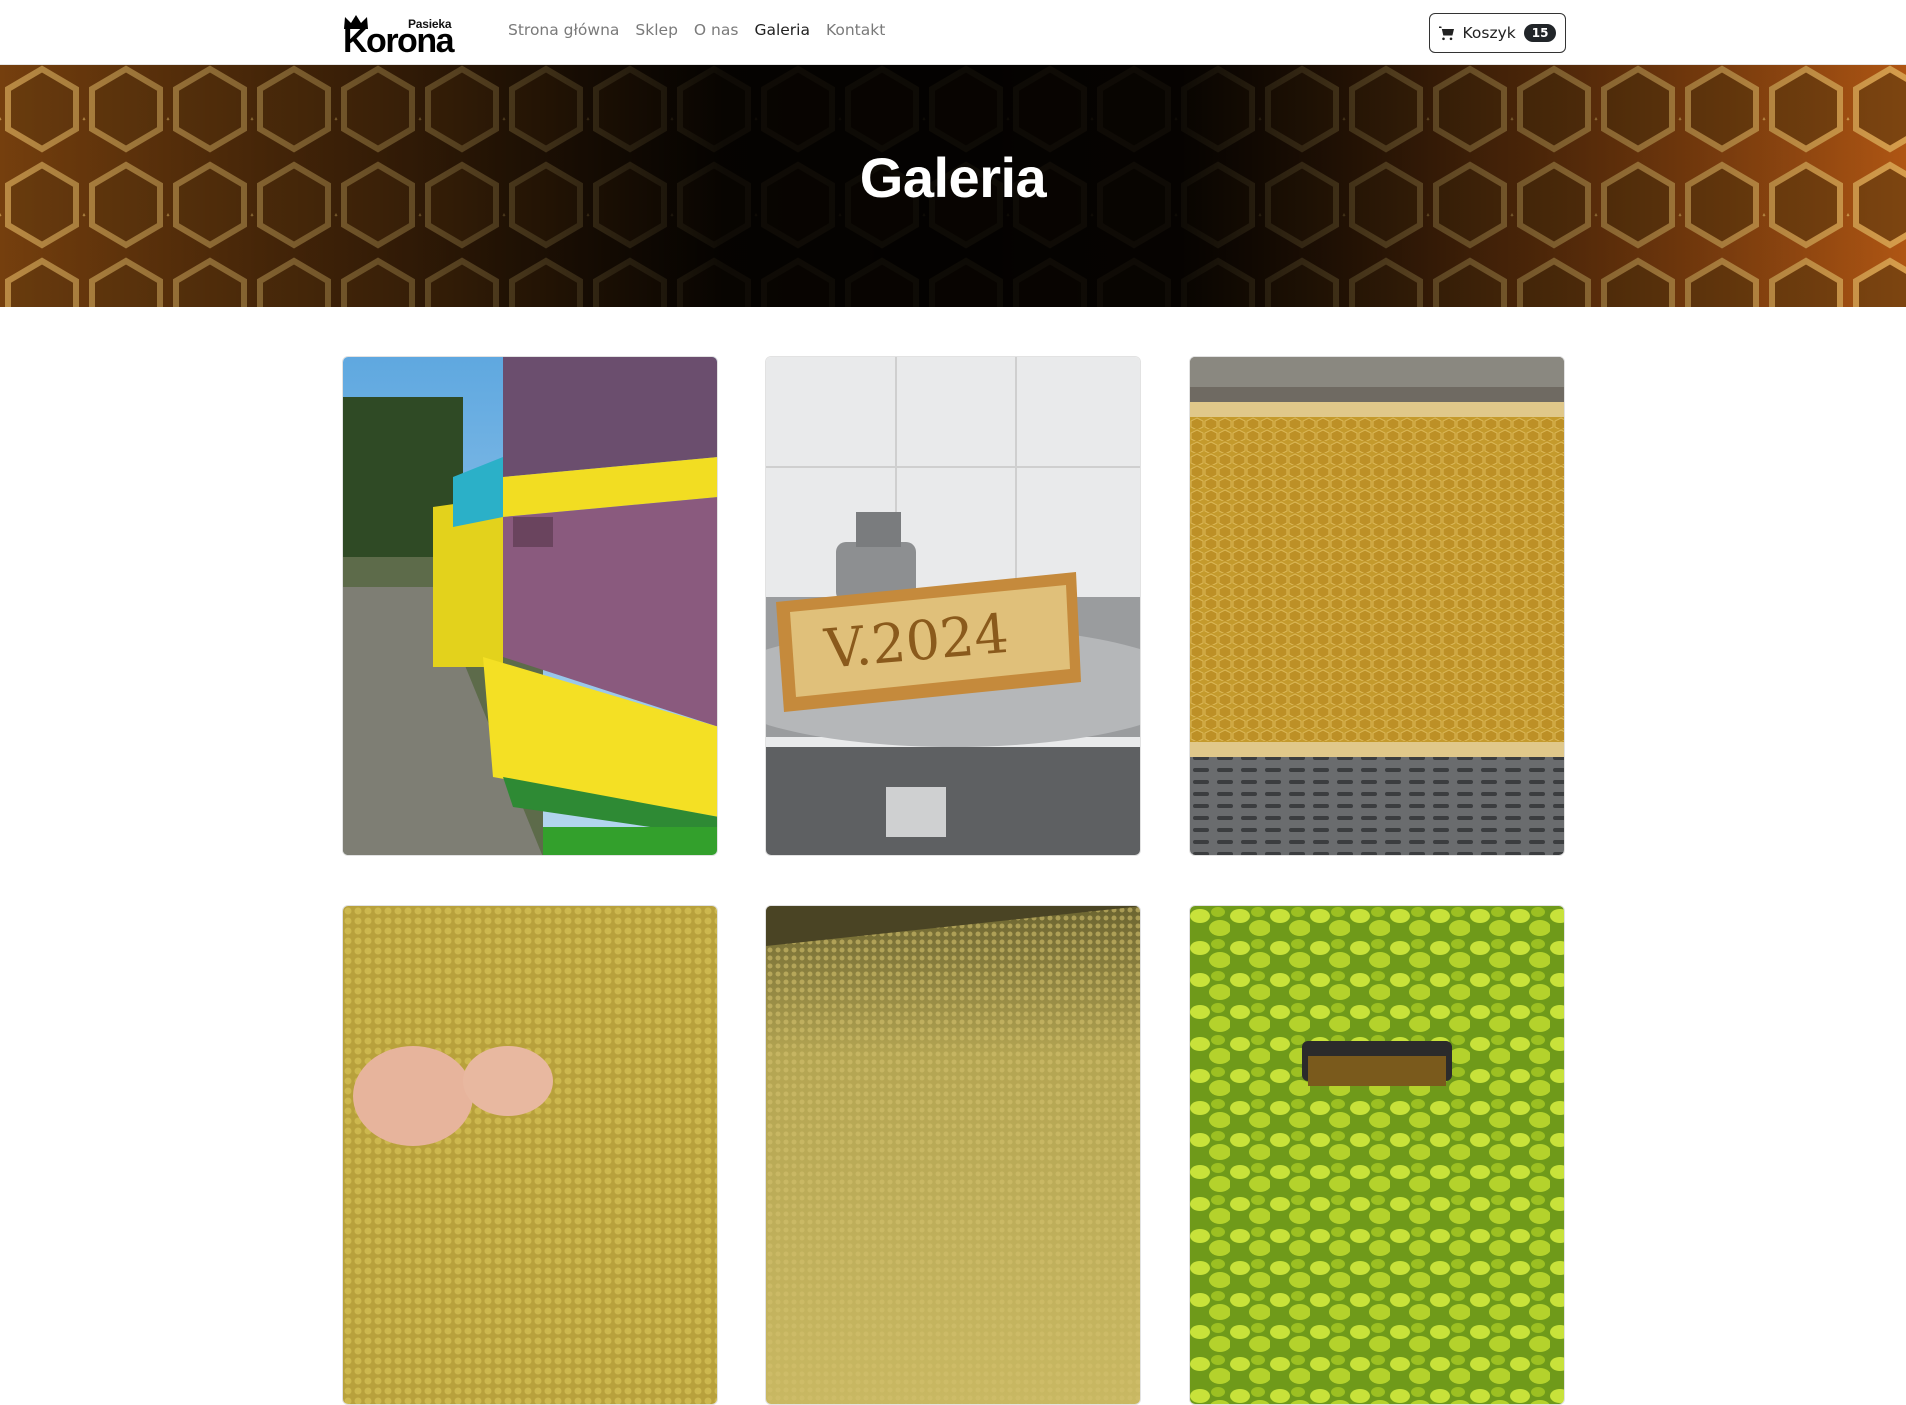 This screenshot has width=1906, height=1405. I want to click on gallery-image-honeycomb, so click(1377, 606).